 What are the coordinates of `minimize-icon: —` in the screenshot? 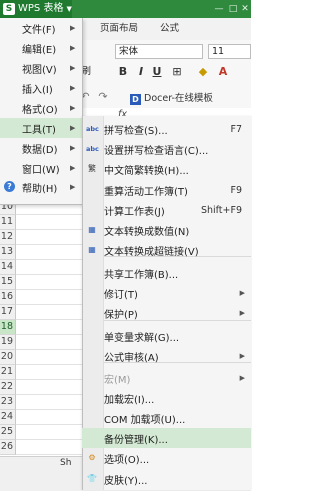 It's located at (219, 9).